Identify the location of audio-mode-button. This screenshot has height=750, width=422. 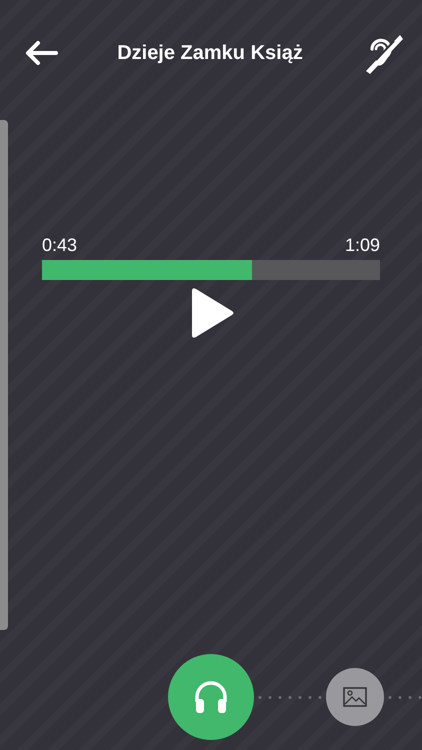
(211, 697).